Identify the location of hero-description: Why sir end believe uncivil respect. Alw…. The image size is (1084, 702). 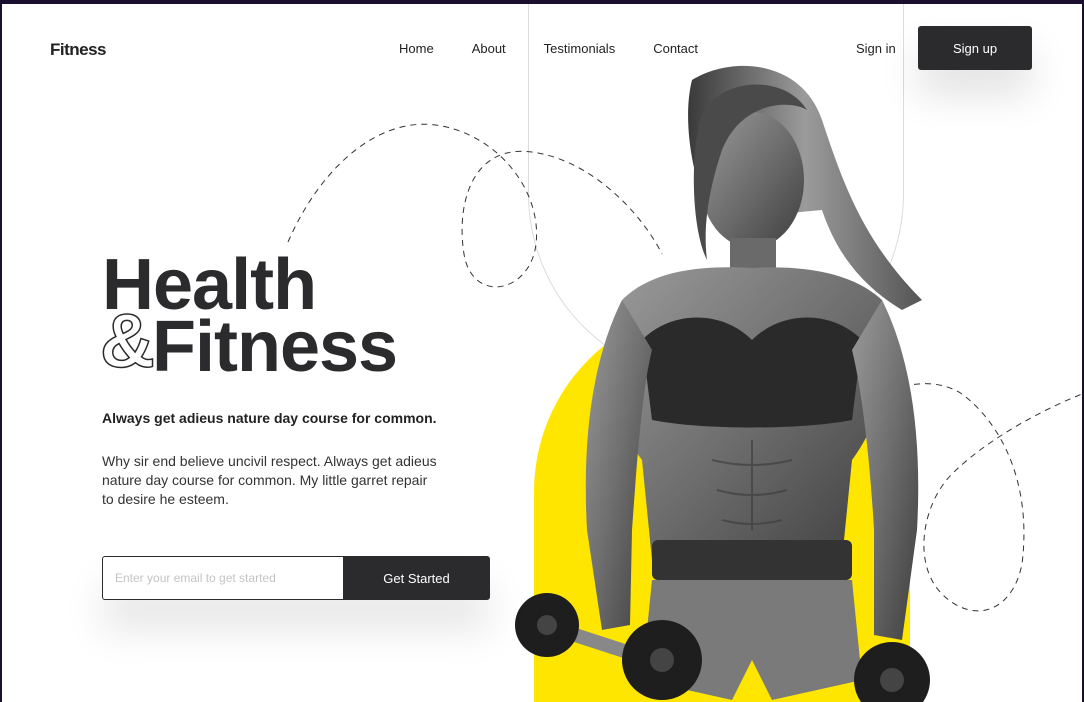
(269, 480).